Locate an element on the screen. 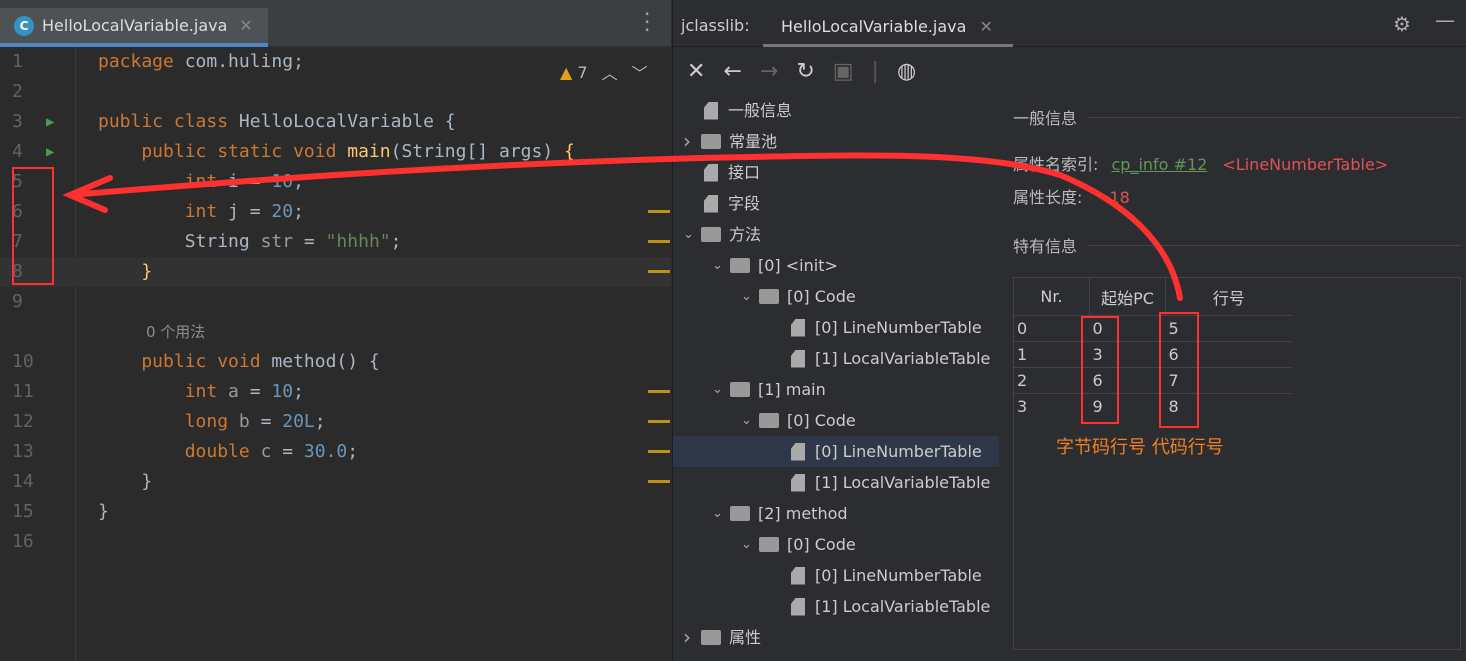 The image size is (1466, 661). code-text: int i = 10; is located at coordinates (201, 182).